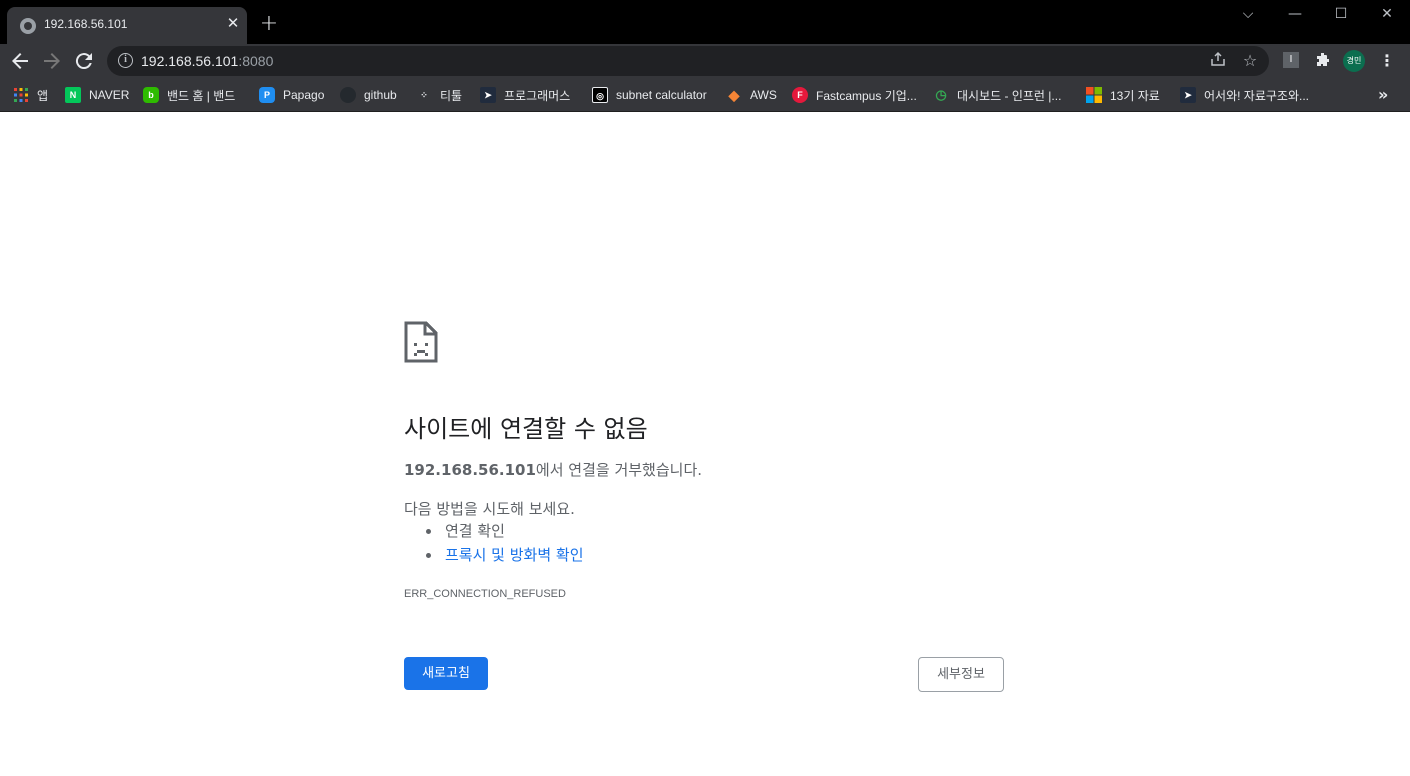 The image size is (1410, 776). I want to click on bookmark-programmers: ➤ 프로그래머스, so click(525, 95).